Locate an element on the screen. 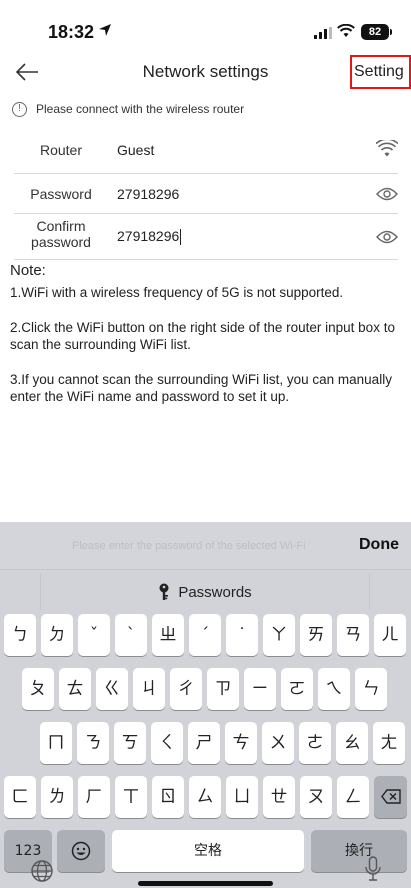  done-button: Done is located at coordinates (379, 545).